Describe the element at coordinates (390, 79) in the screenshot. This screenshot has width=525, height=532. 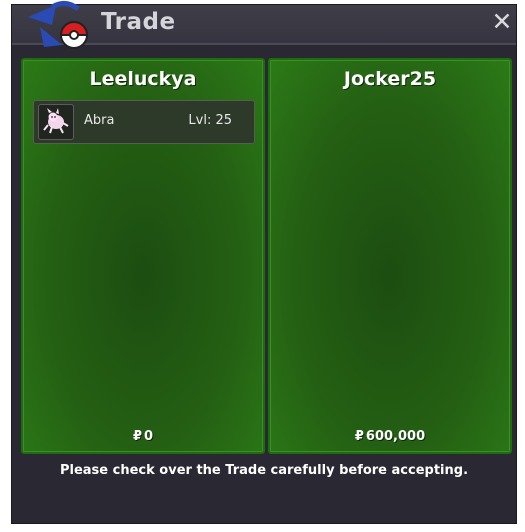
I see `player-name: Jocker25` at that location.